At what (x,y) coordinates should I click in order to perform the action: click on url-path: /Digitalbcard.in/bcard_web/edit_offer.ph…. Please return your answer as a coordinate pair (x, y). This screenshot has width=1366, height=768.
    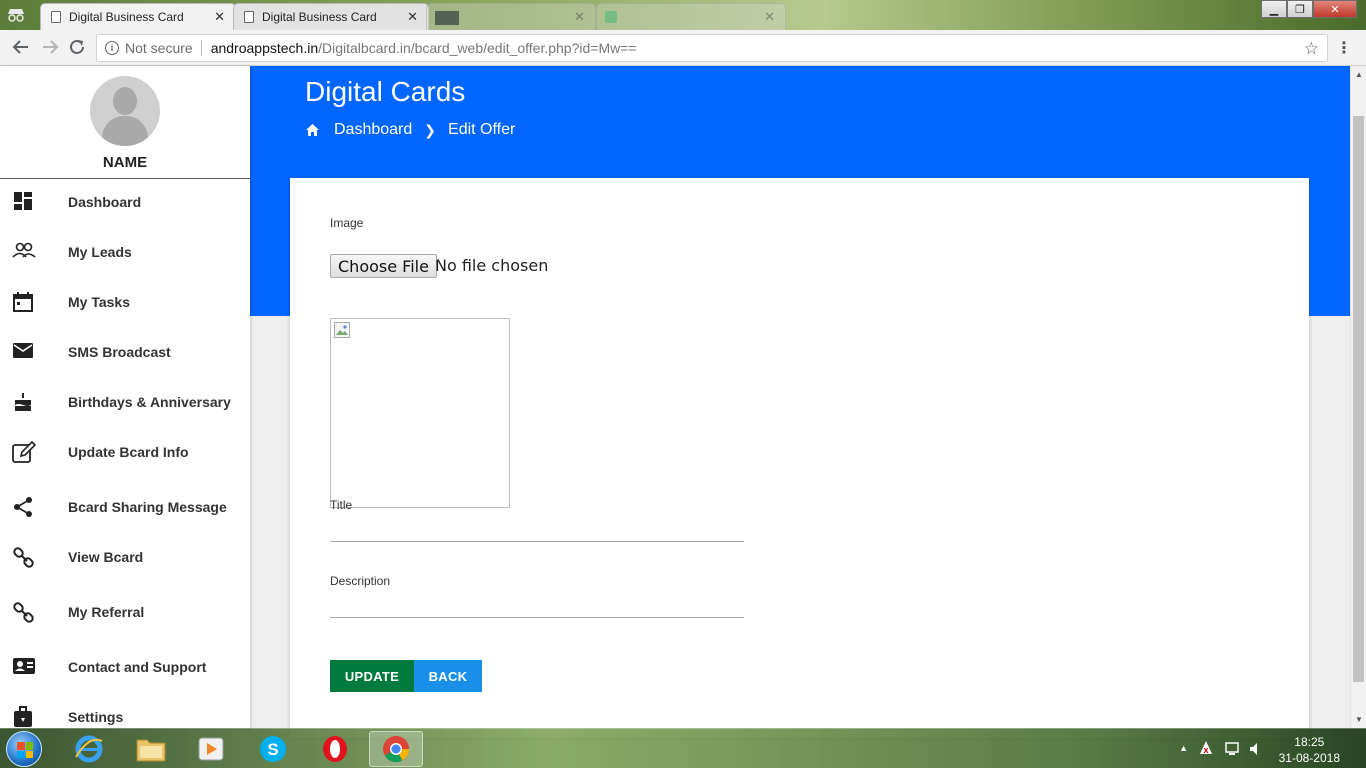
    Looking at the image, I should click on (477, 48).